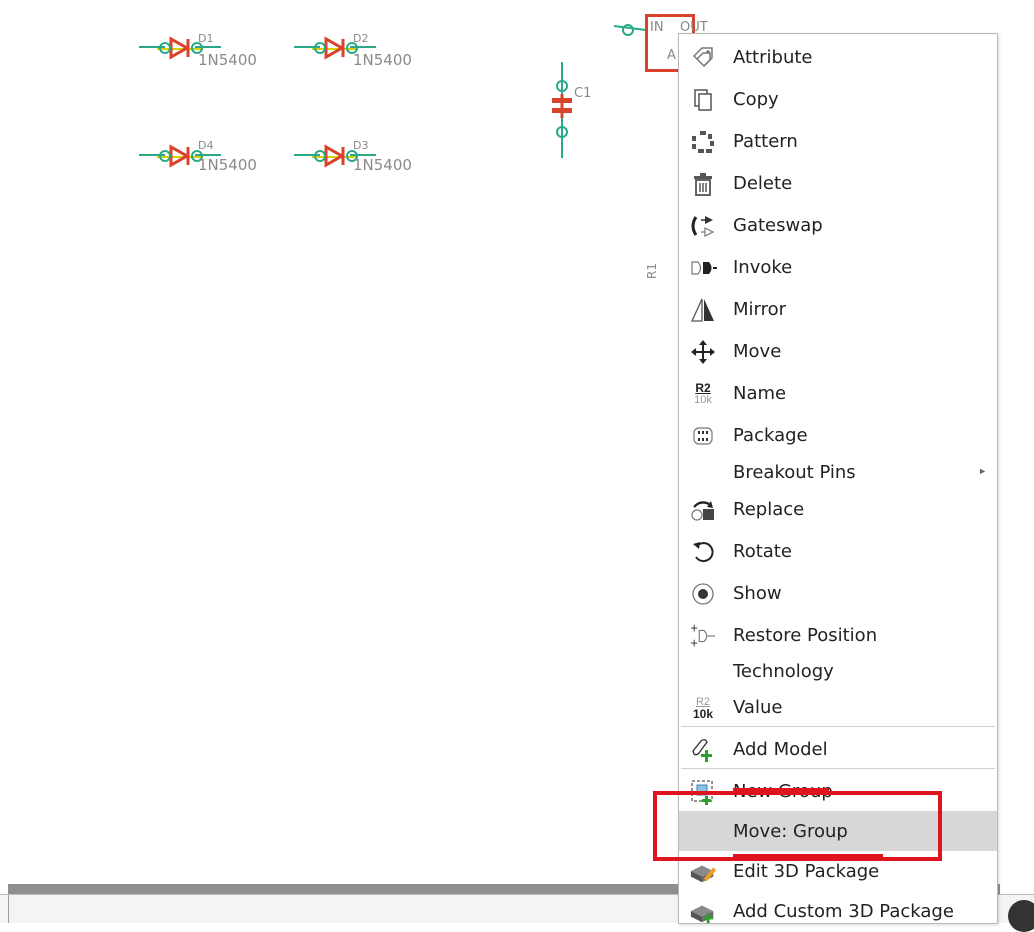  Describe the element at coordinates (703, 594) in the screenshot. I see `eye-icon` at that location.